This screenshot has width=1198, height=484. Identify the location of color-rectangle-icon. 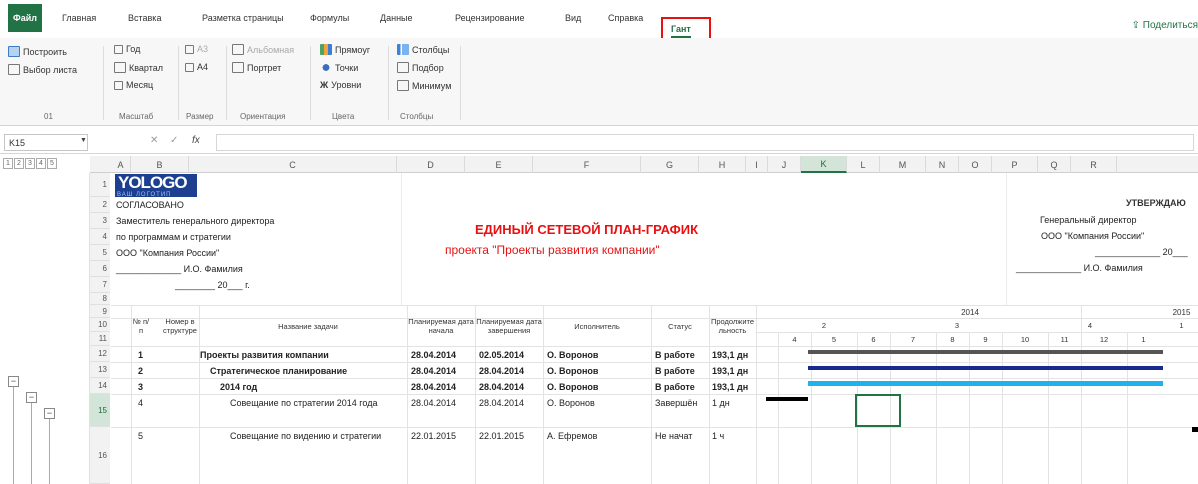
(326, 49).